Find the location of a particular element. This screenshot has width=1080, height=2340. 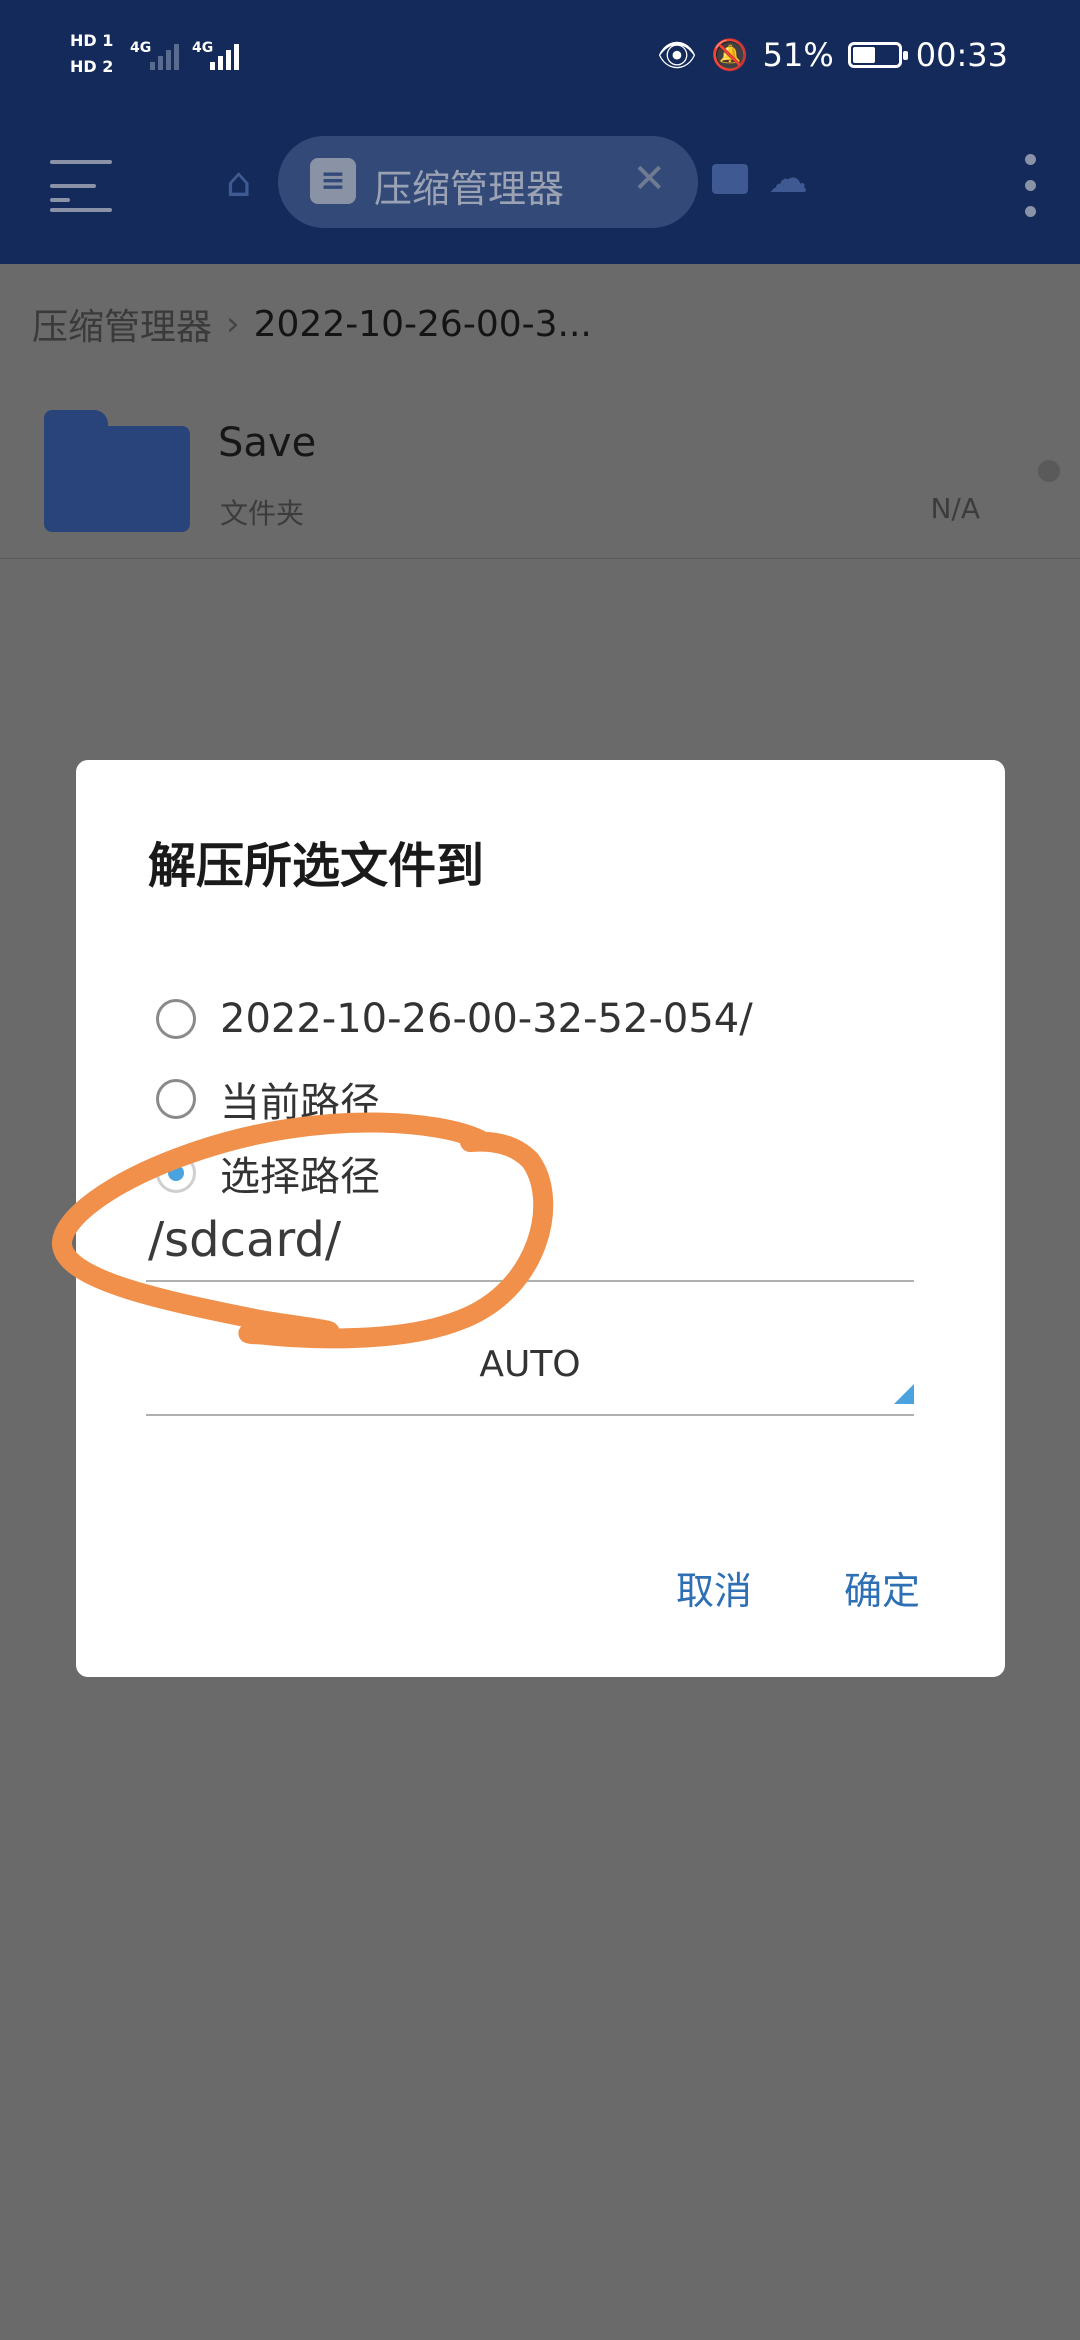

option-archive-folder: 2022-10-26-00-32-52-054/ is located at coordinates (454, 1019).